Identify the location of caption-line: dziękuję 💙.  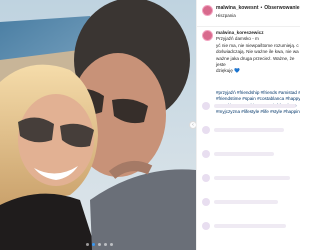
(228, 71).